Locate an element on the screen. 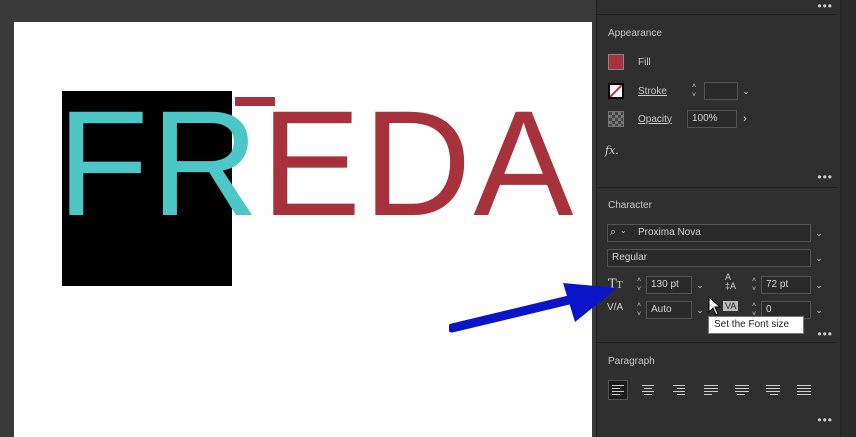  align-left-button is located at coordinates (618, 390).